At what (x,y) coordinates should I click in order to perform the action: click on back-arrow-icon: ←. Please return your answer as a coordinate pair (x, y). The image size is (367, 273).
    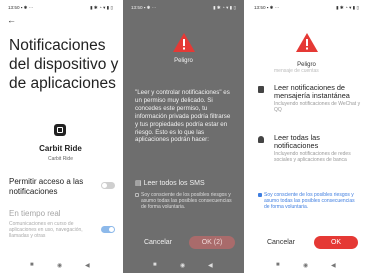
    Looking at the image, I should click on (11, 20).